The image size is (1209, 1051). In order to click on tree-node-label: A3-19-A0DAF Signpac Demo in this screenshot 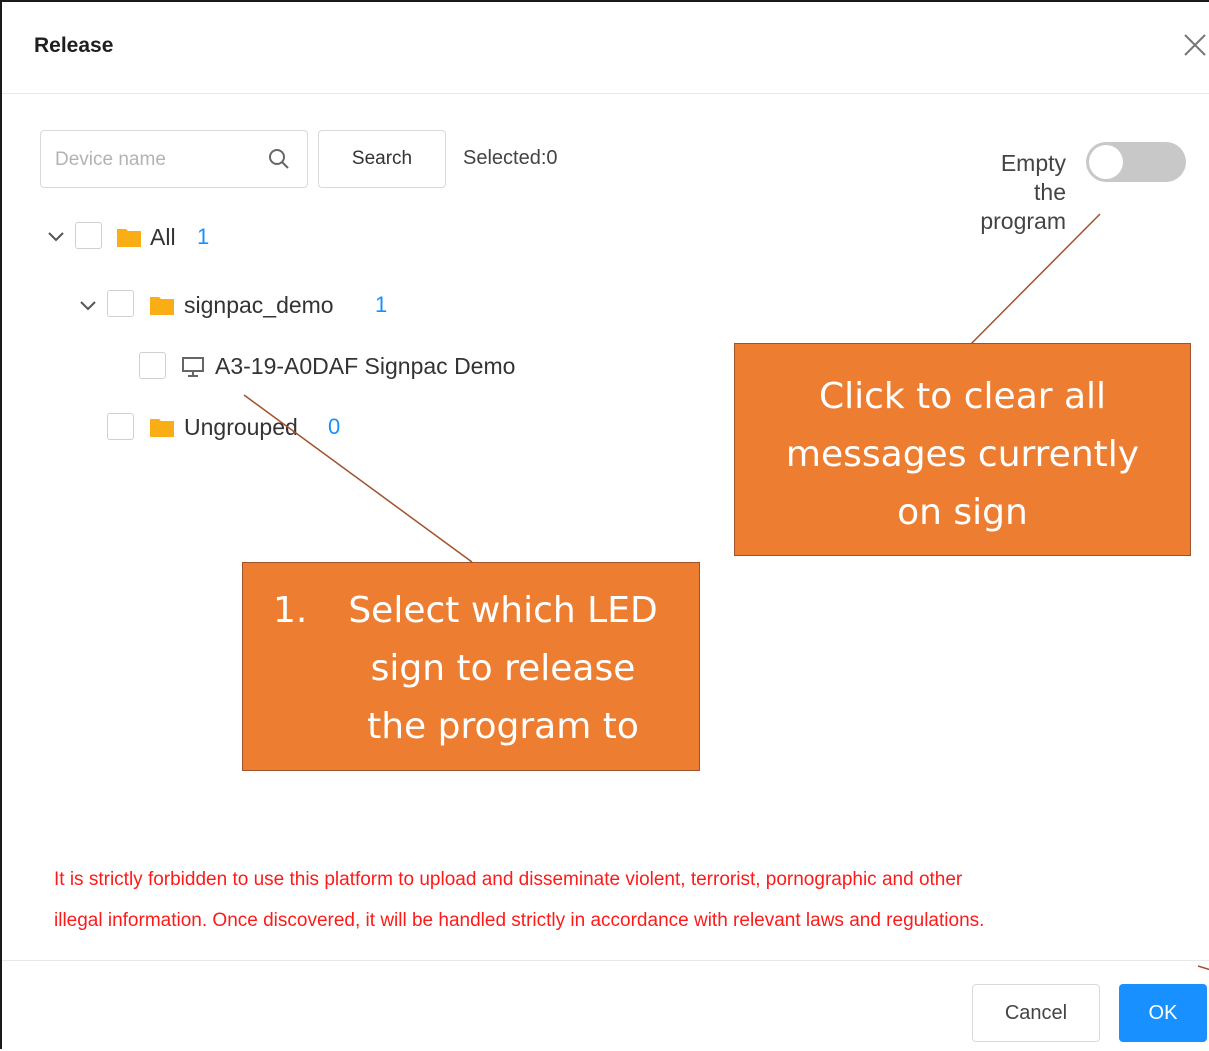, I will do `click(365, 366)`.